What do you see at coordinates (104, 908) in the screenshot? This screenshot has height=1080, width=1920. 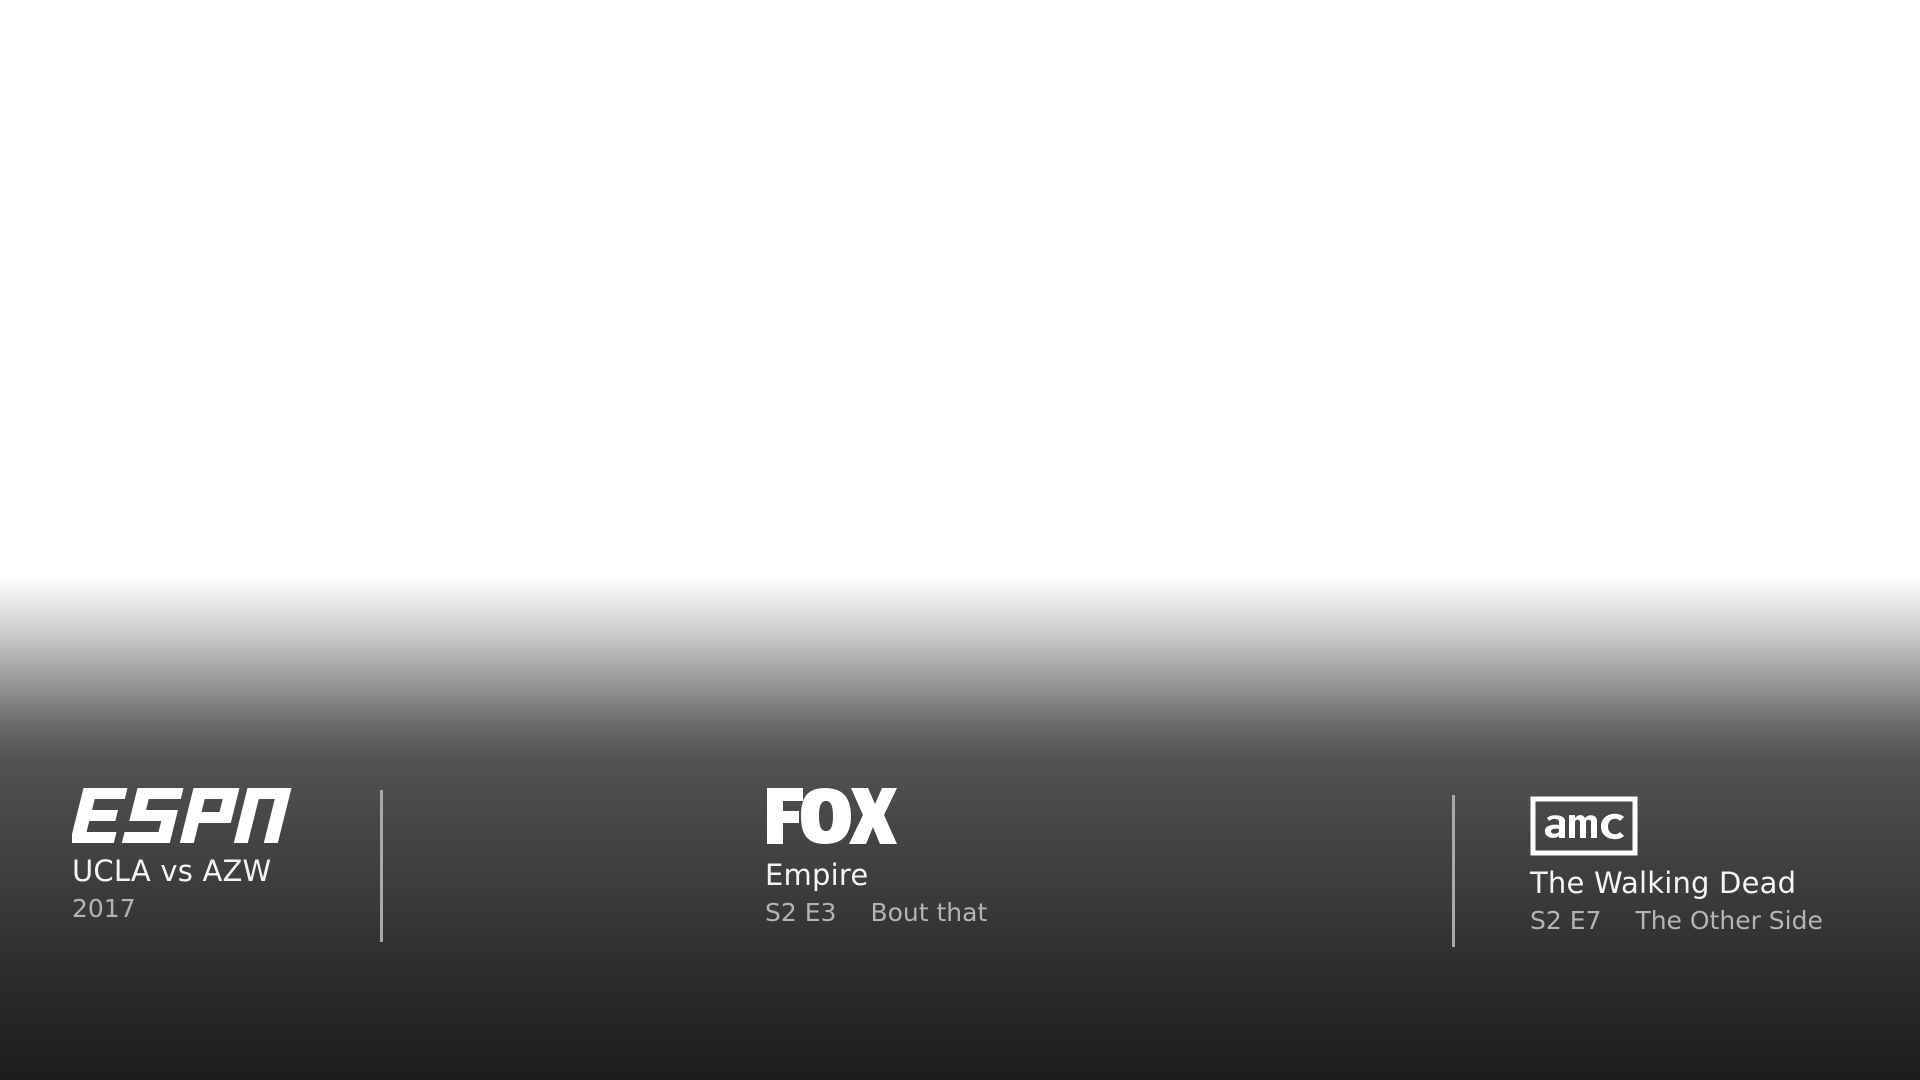 I see `program-year: 2017` at bounding box center [104, 908].